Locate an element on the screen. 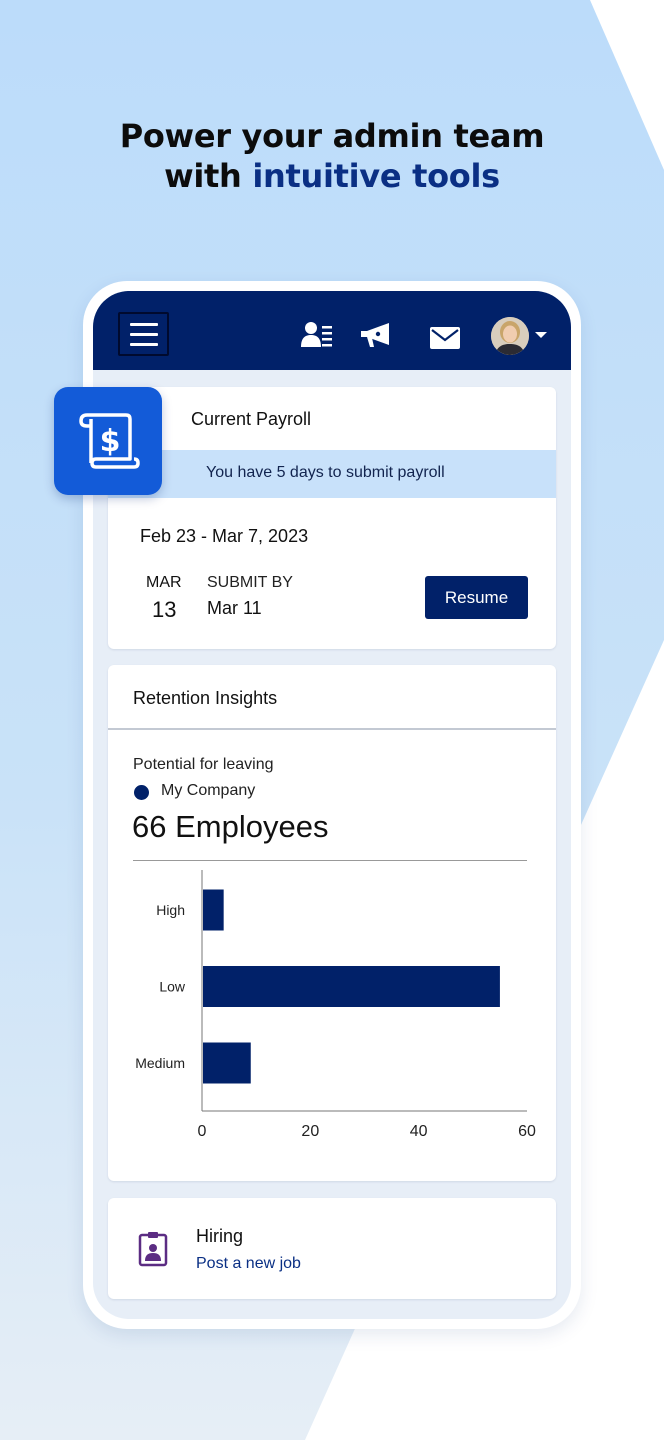 This screenshot has width=664, height=1440. pay-period-range: Feb 23 - Mar 7, 2023 is located at coordinates (224, 536).